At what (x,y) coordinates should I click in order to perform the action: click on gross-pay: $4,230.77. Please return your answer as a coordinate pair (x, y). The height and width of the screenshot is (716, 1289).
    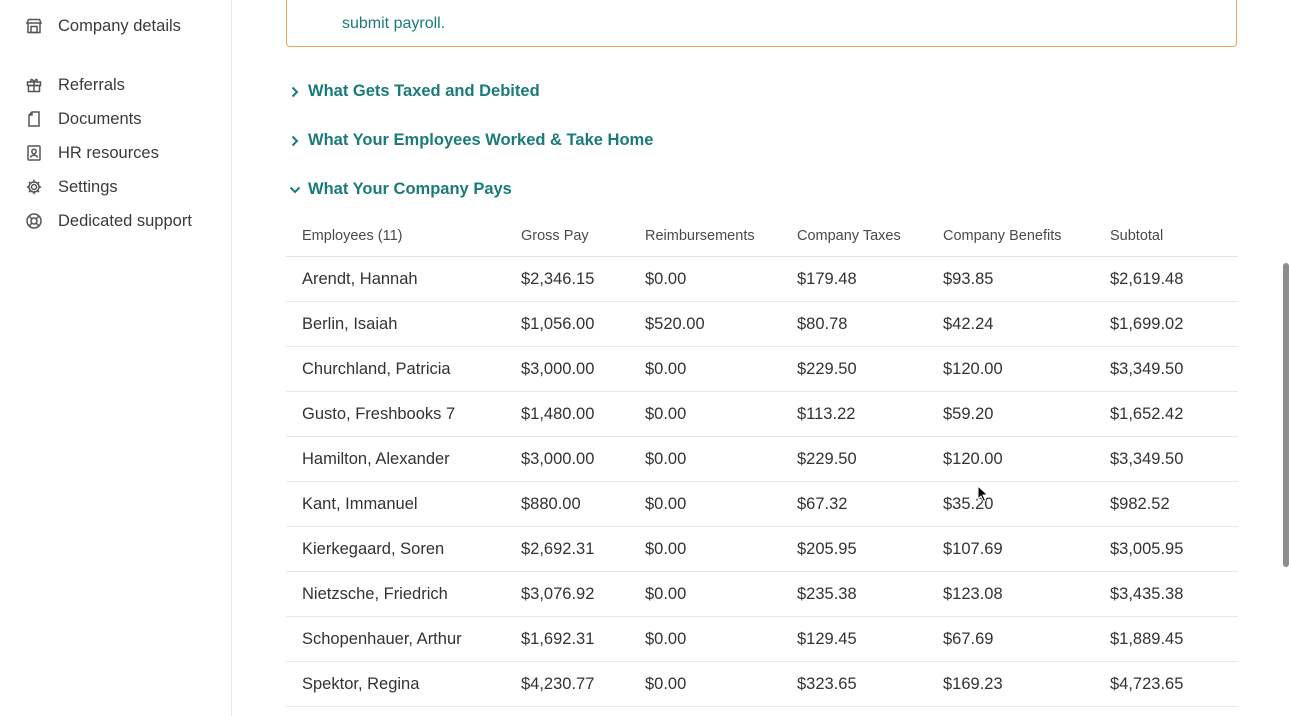
    Looking at the image, I should click on (583, 684).